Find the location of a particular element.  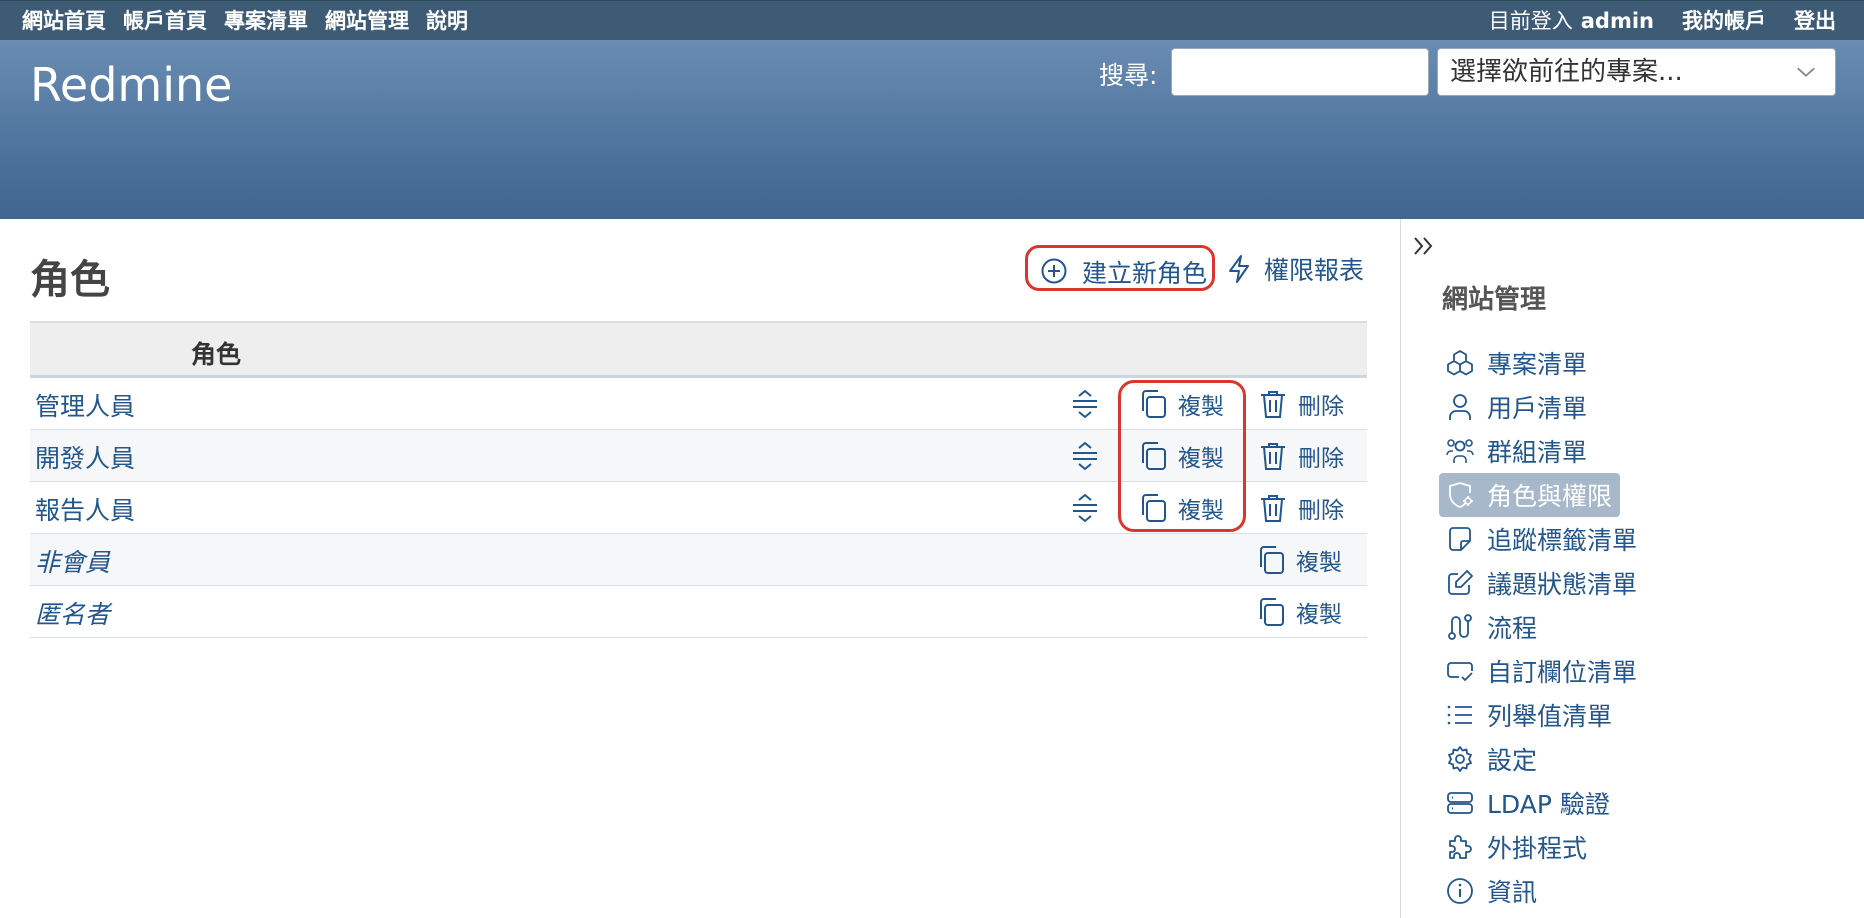

info-icon is located at coordinates (1460, 891).